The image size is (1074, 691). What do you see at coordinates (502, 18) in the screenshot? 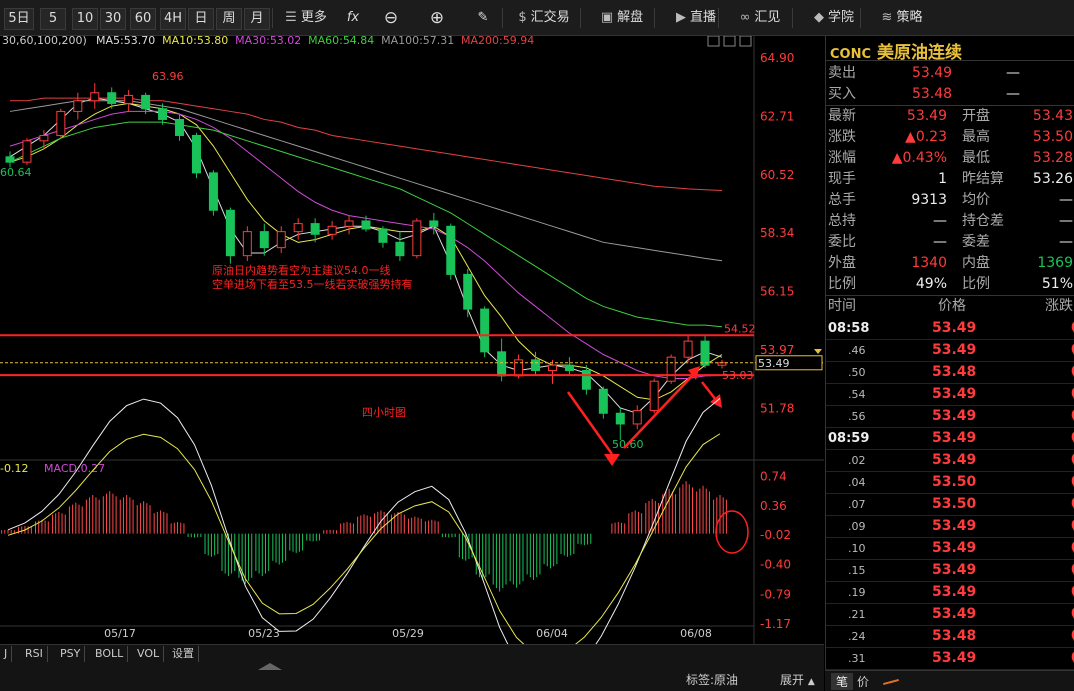
I see `toolbar-divider` at bounding box center [502, 18].